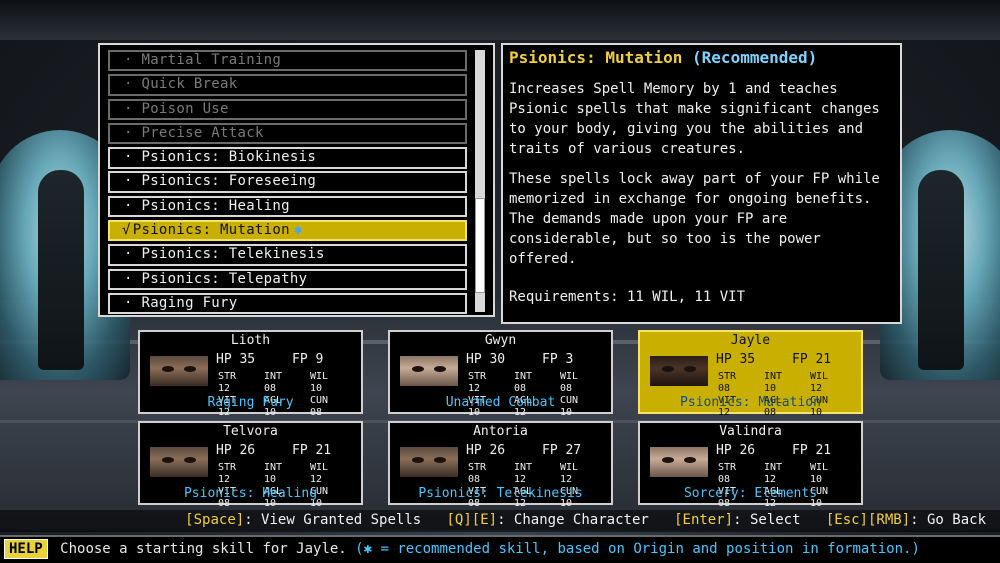 The height and width of the screenshot is (563, 1000). Describe the element at coordinates (203, 549) in the screenshot. I see `help-text: Choose a starting skill for Jayle.` at that location.